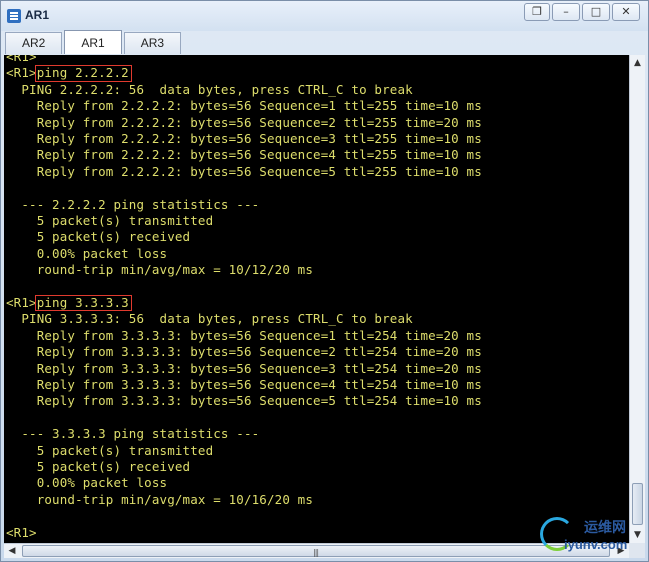 The image size is (649, 562). Describe the element at coordinates (626, 12) in the screenshot. I see `close-button: ✕` at that location.